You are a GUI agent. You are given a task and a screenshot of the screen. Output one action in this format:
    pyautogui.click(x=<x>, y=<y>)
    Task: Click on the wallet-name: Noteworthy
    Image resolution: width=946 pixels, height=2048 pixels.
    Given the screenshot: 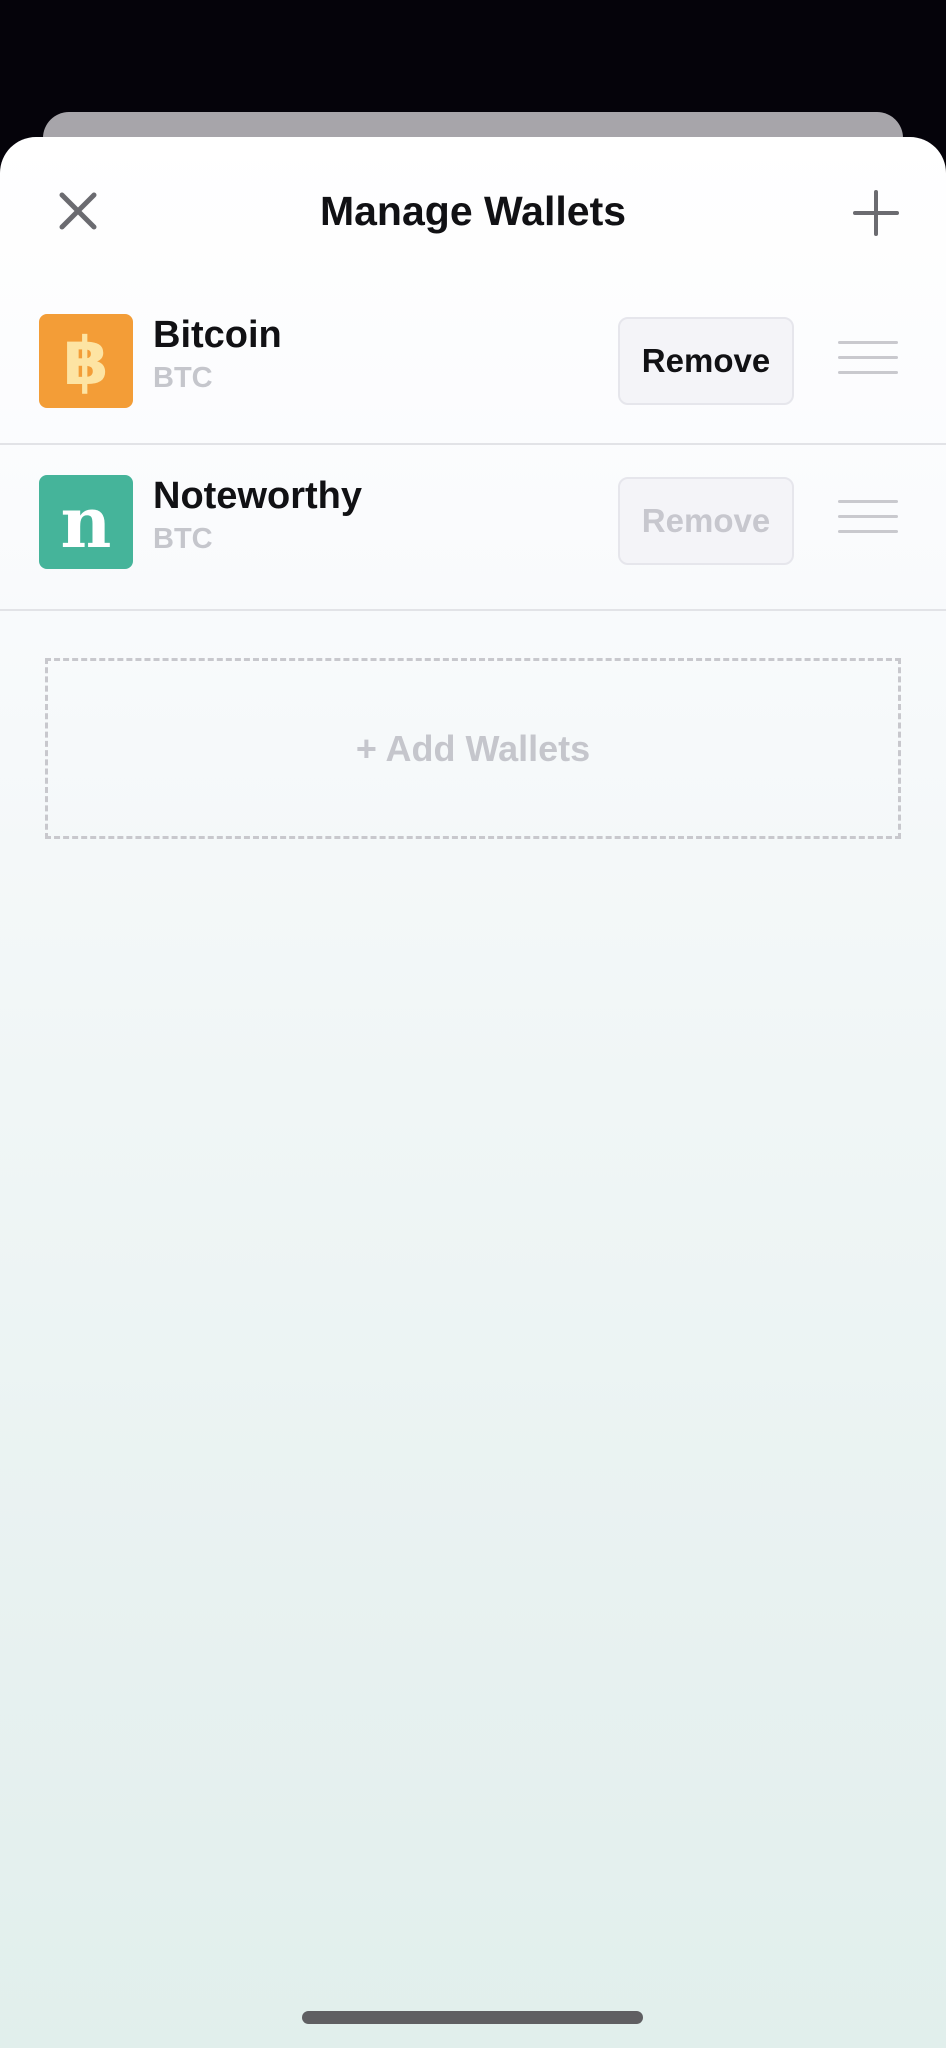 What is the action you would take?
    pyautogui.click(x=257, y=496)
    